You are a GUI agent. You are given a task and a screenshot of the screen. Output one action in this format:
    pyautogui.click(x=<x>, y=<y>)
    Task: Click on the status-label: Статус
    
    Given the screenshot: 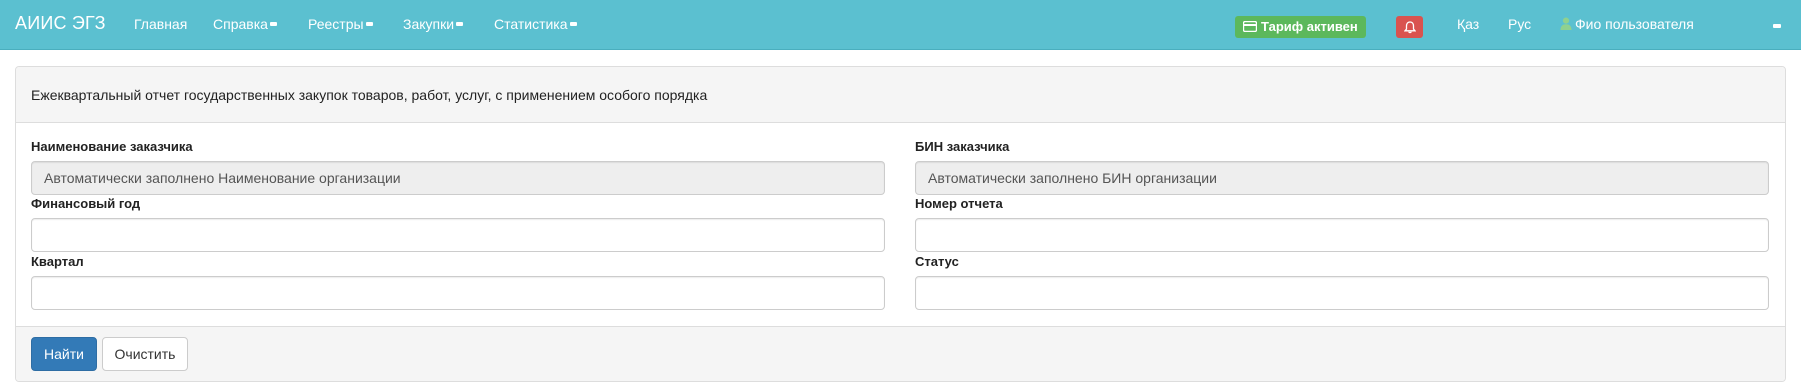 What is the action you would take?
    pyautogui.click(x=937, y=261)
    